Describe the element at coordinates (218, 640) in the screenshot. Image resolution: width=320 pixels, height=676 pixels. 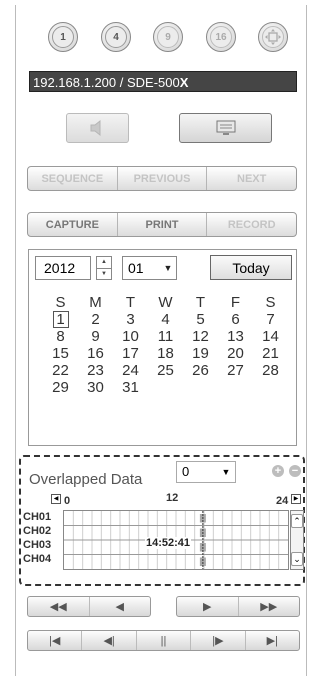
I see `step-forward-button: |▶` at that location.